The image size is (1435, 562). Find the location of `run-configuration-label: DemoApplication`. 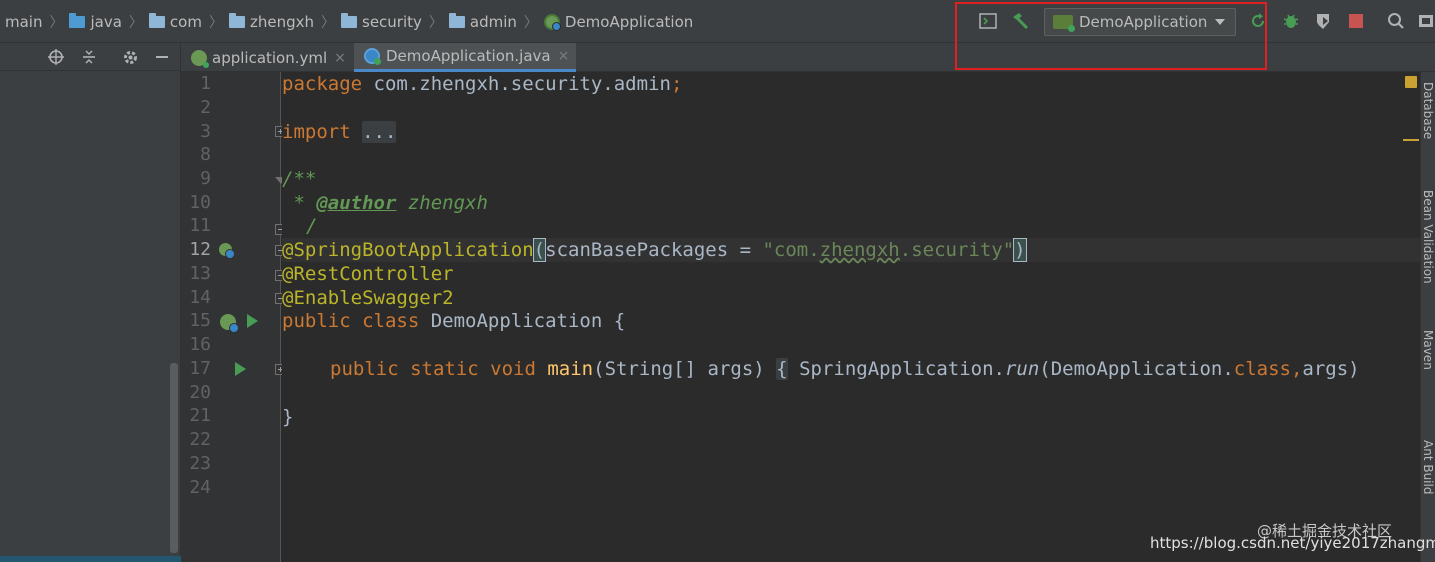

run-configuration-label: DemoApplication is located at coordinates (1143, 22).